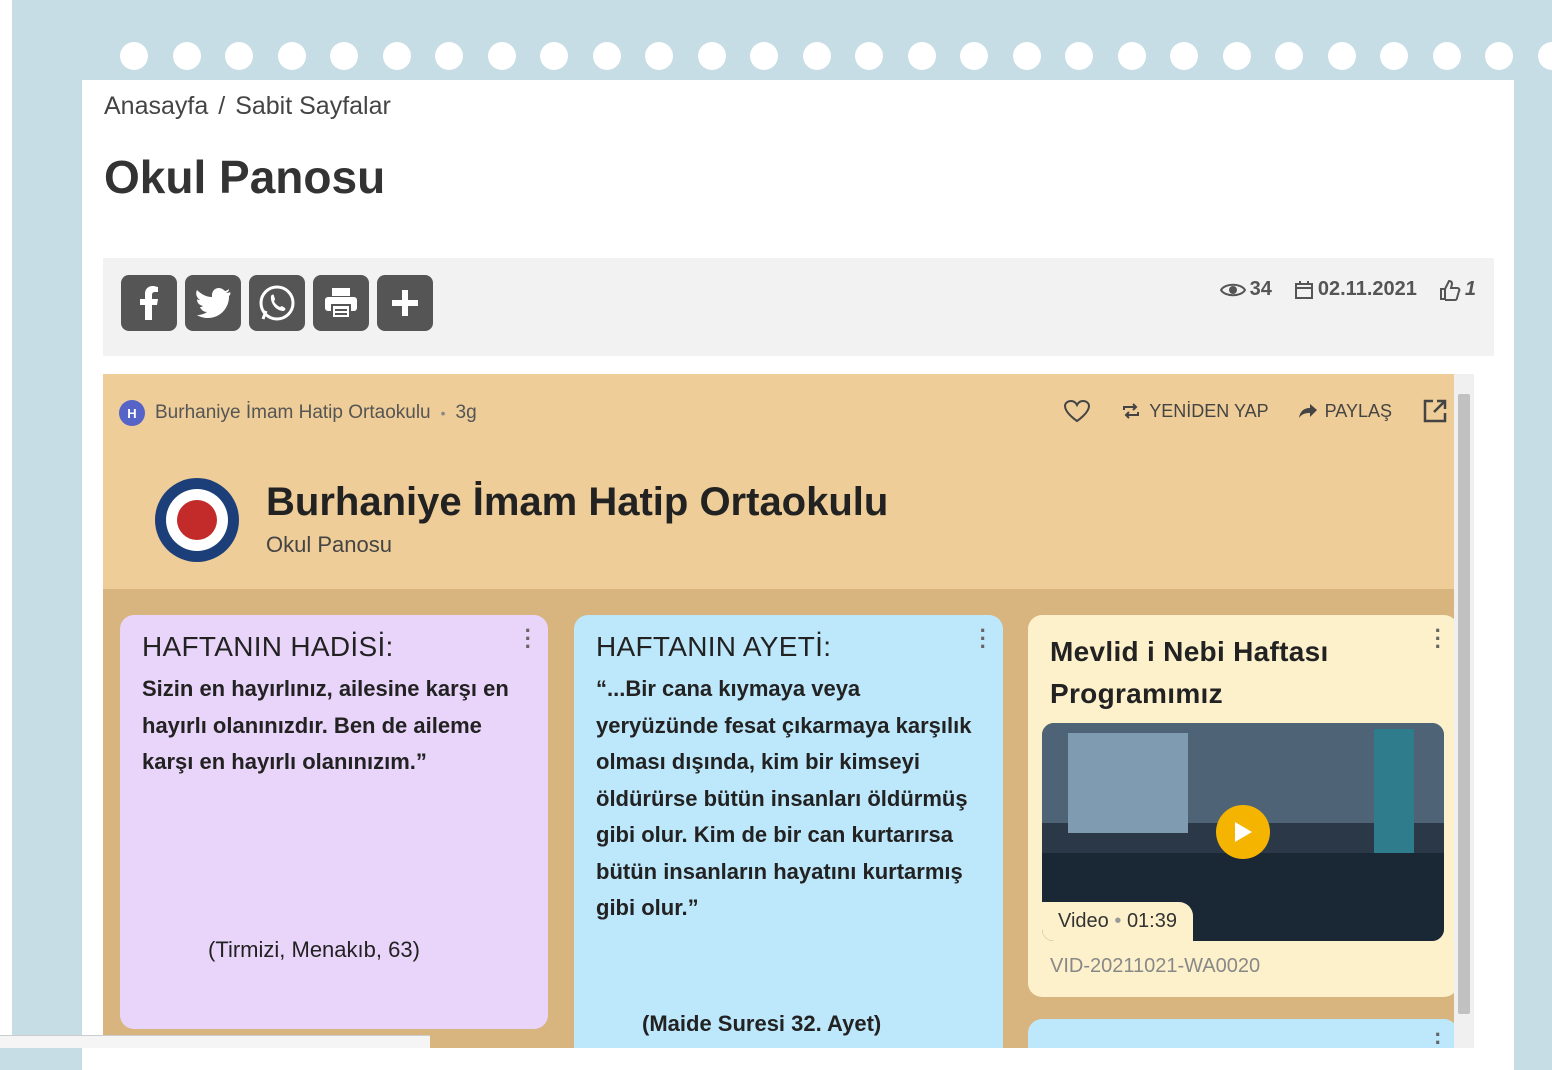 The height and width of the screenshot is (1070, 1552). Describe the element at coordinates (1243, 1033) in the screenshot. I see `post-card-next: ···` at that location.